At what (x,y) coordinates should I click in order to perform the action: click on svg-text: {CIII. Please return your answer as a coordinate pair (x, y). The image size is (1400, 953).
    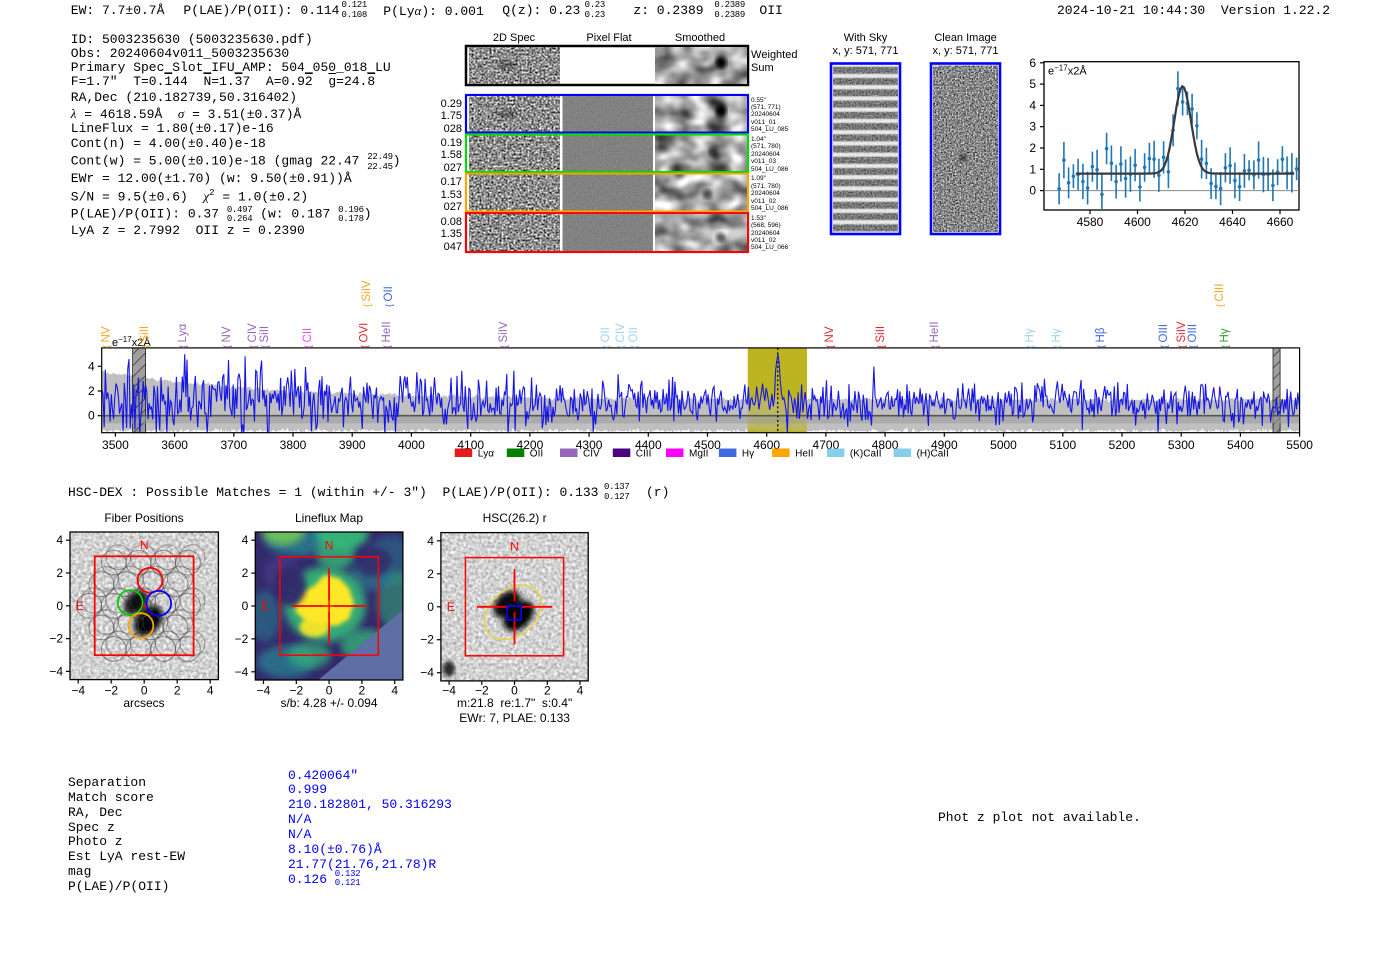
    Looking at the image, I should click on (1220, 295).